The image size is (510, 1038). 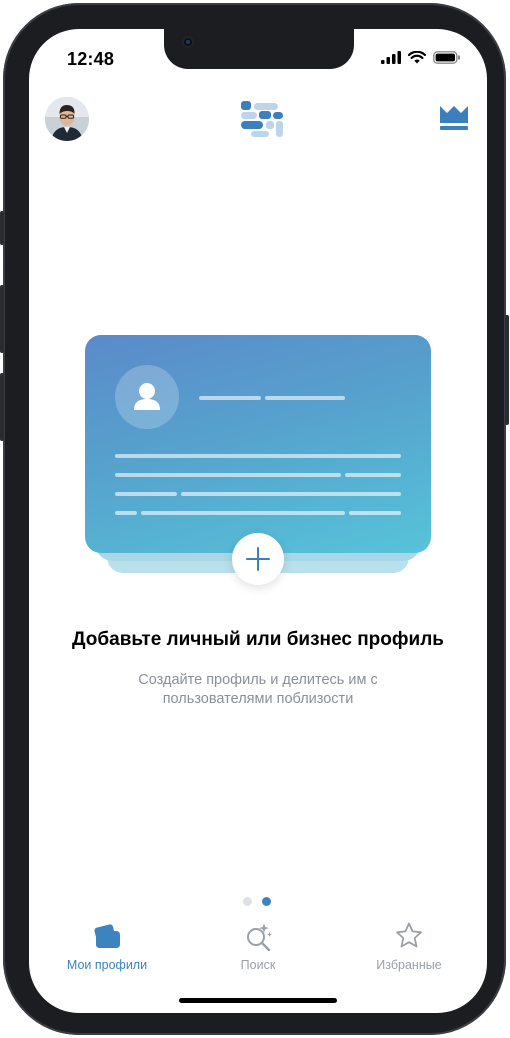 I want to click on add-profile-button, so click(x=258, y=559).